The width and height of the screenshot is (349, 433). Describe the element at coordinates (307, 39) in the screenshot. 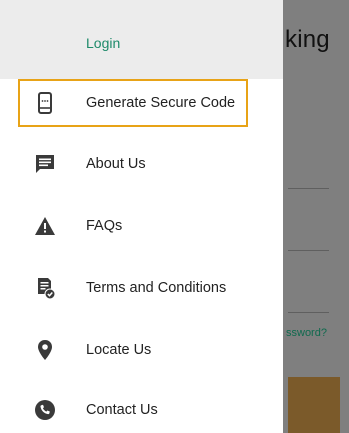

I see `background-page-title: king` at that location.